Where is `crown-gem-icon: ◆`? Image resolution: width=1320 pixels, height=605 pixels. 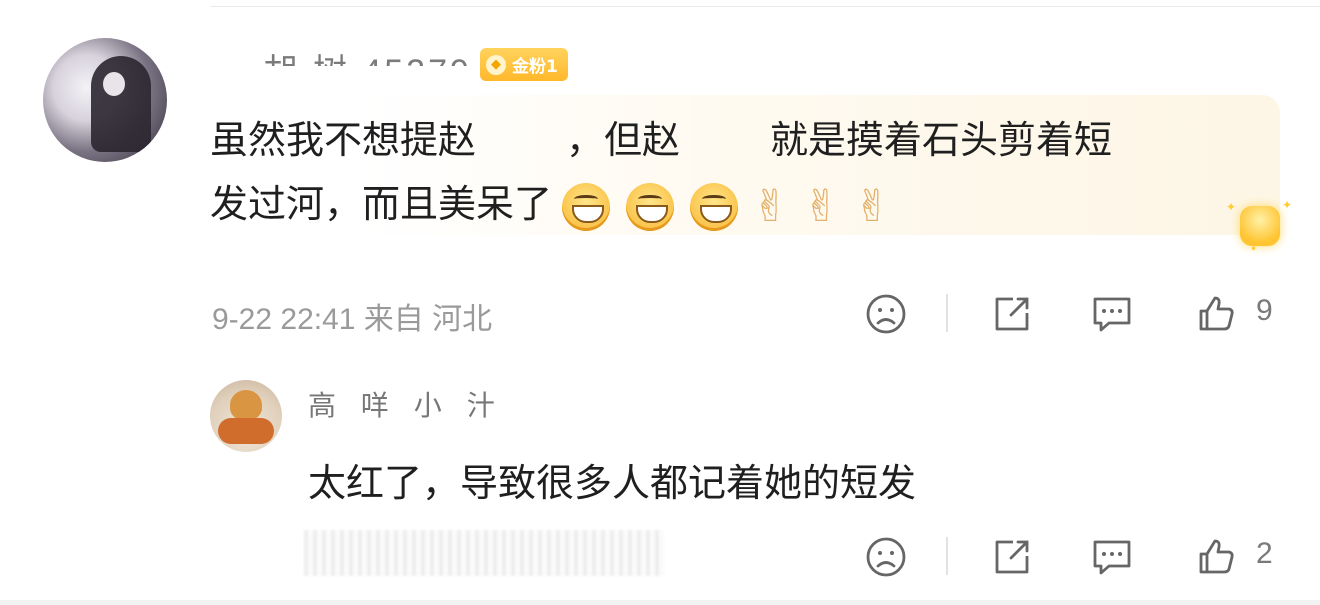
crown-gem-icon: ◆ is located at coordinates (496, 64).